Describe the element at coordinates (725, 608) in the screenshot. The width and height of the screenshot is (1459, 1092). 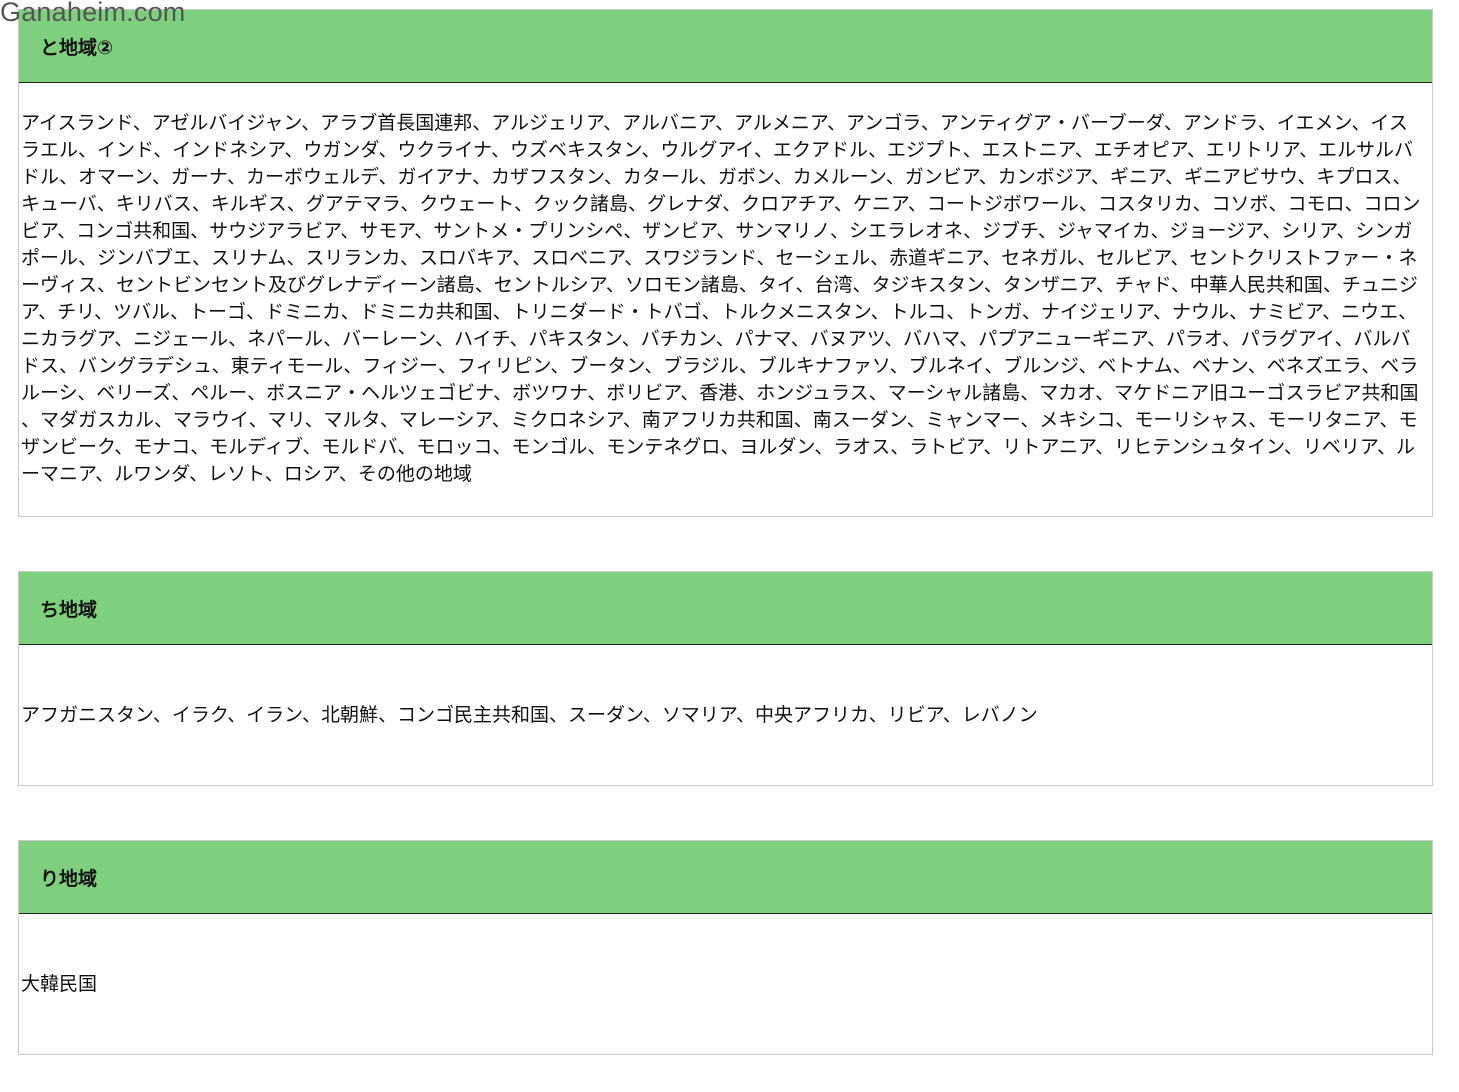
I see `region-title-chi: ち地域` at that location.